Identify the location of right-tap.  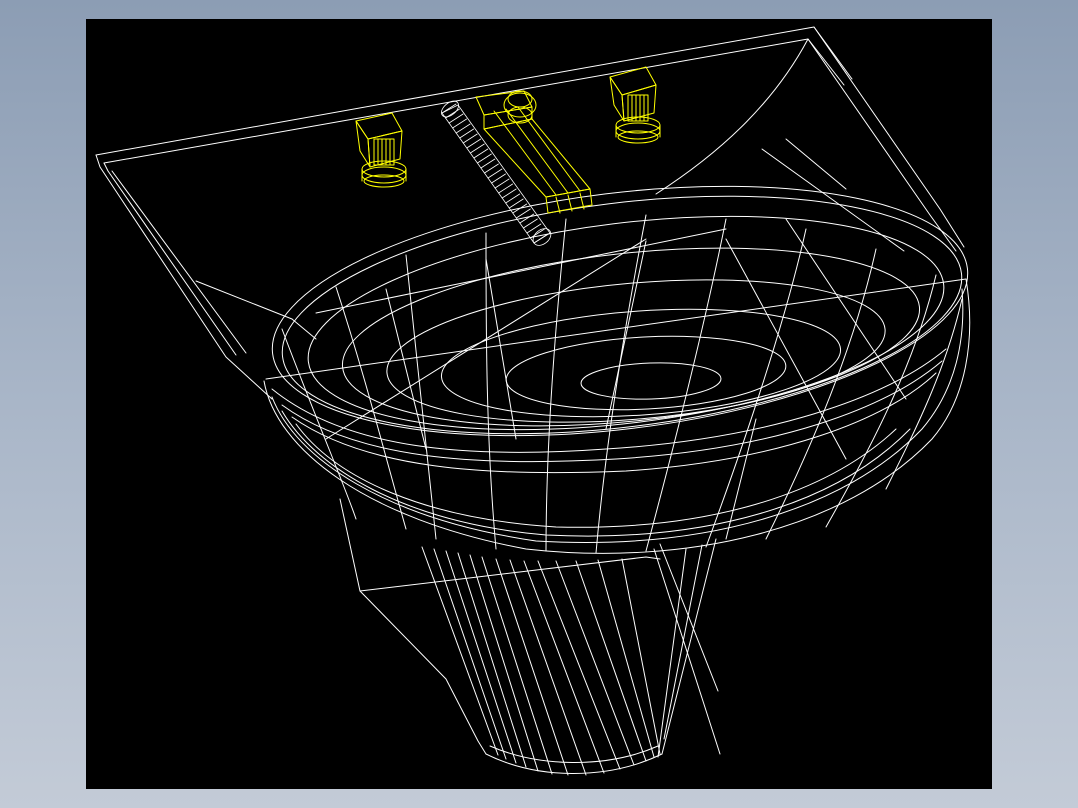
(635, 105).